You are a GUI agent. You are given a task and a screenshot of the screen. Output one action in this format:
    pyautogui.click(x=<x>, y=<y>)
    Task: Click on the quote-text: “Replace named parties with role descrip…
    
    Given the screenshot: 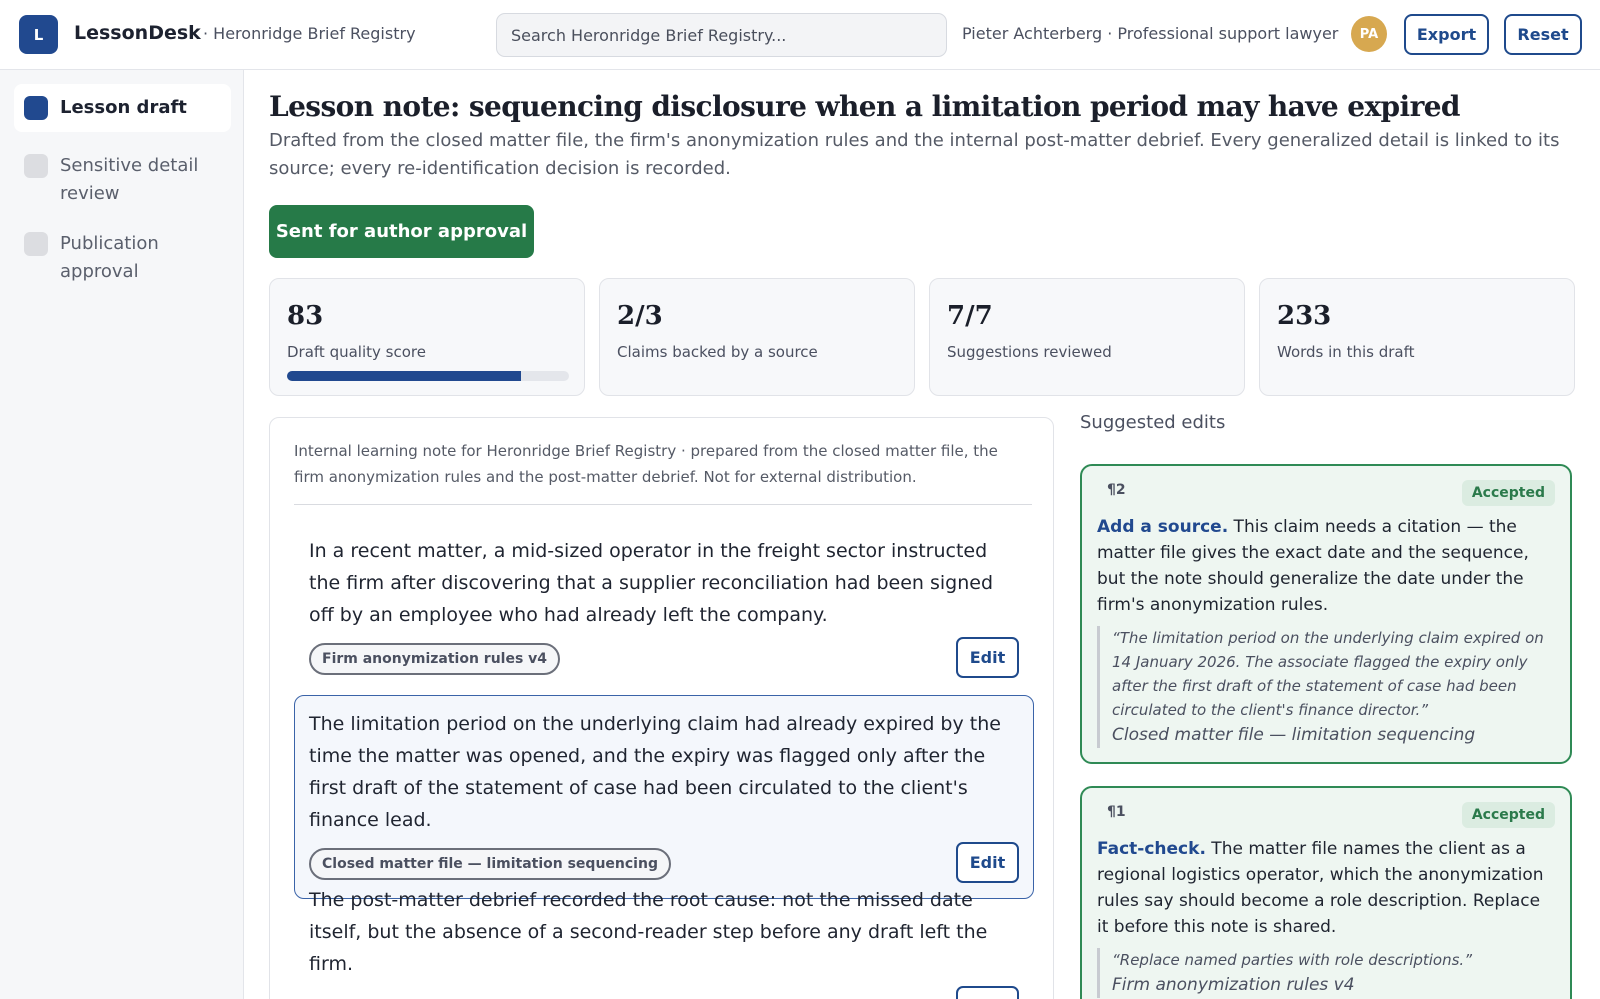 What is the action you would take?
    pyautogui.click(x=1292, y=960)
    